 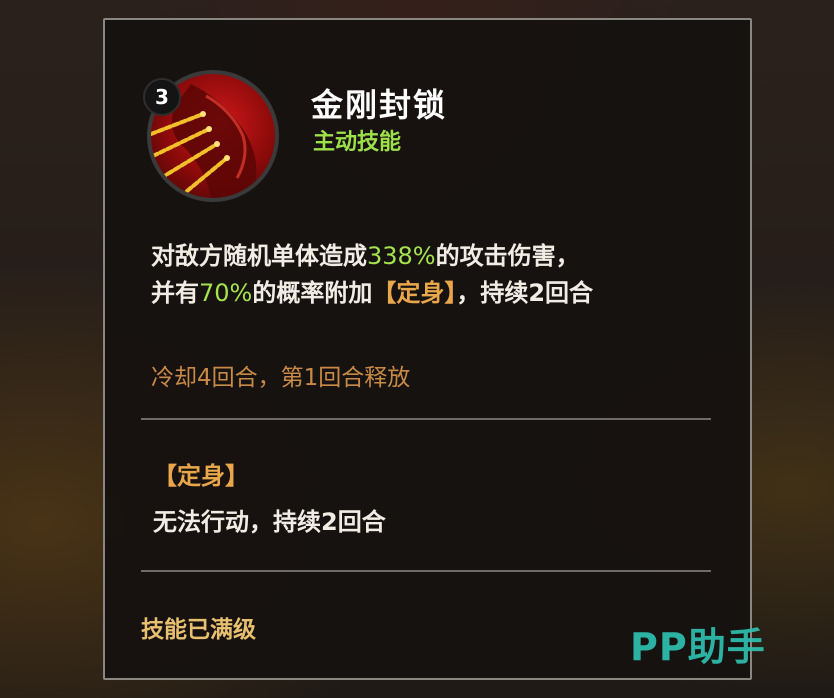 What do you see at coordinates (259, 256) in the screenshot?
I see `desc-text: 对敌方随机单体造成` at bounding box center [259, 256].